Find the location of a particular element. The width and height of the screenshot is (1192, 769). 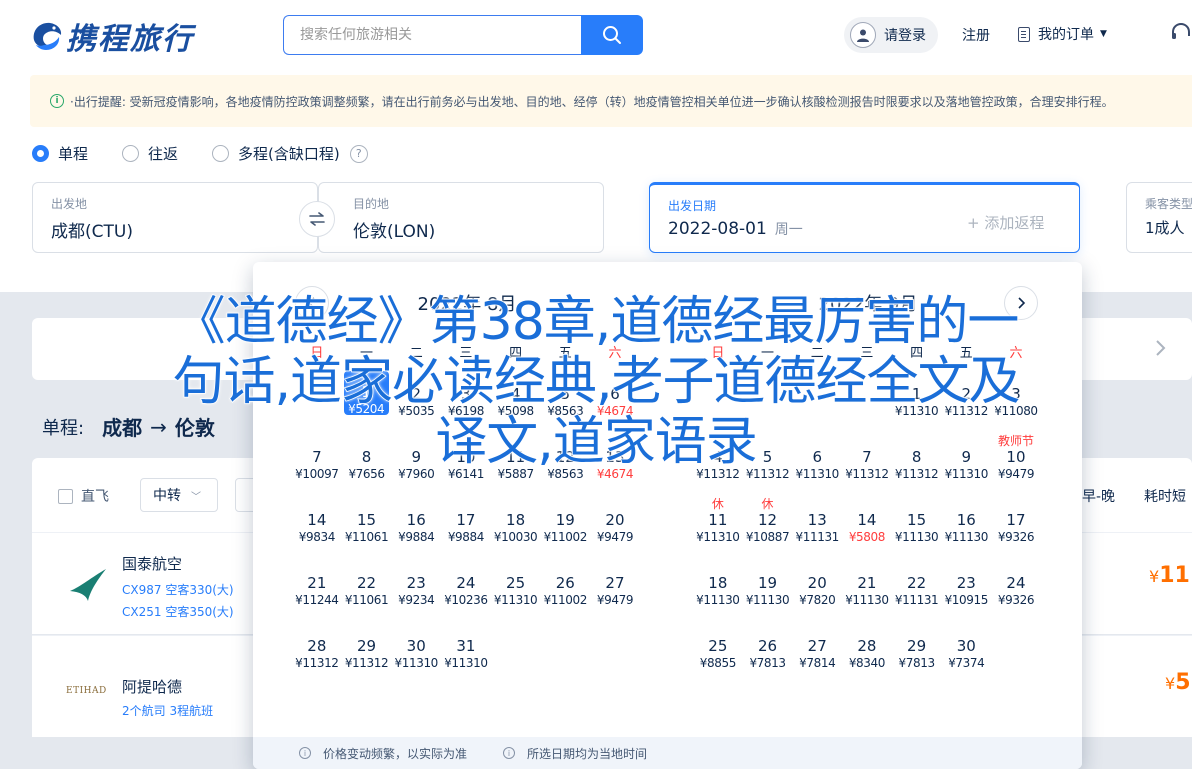

day-cell: 25 ¥8855 is located at coordinates (718, 652).